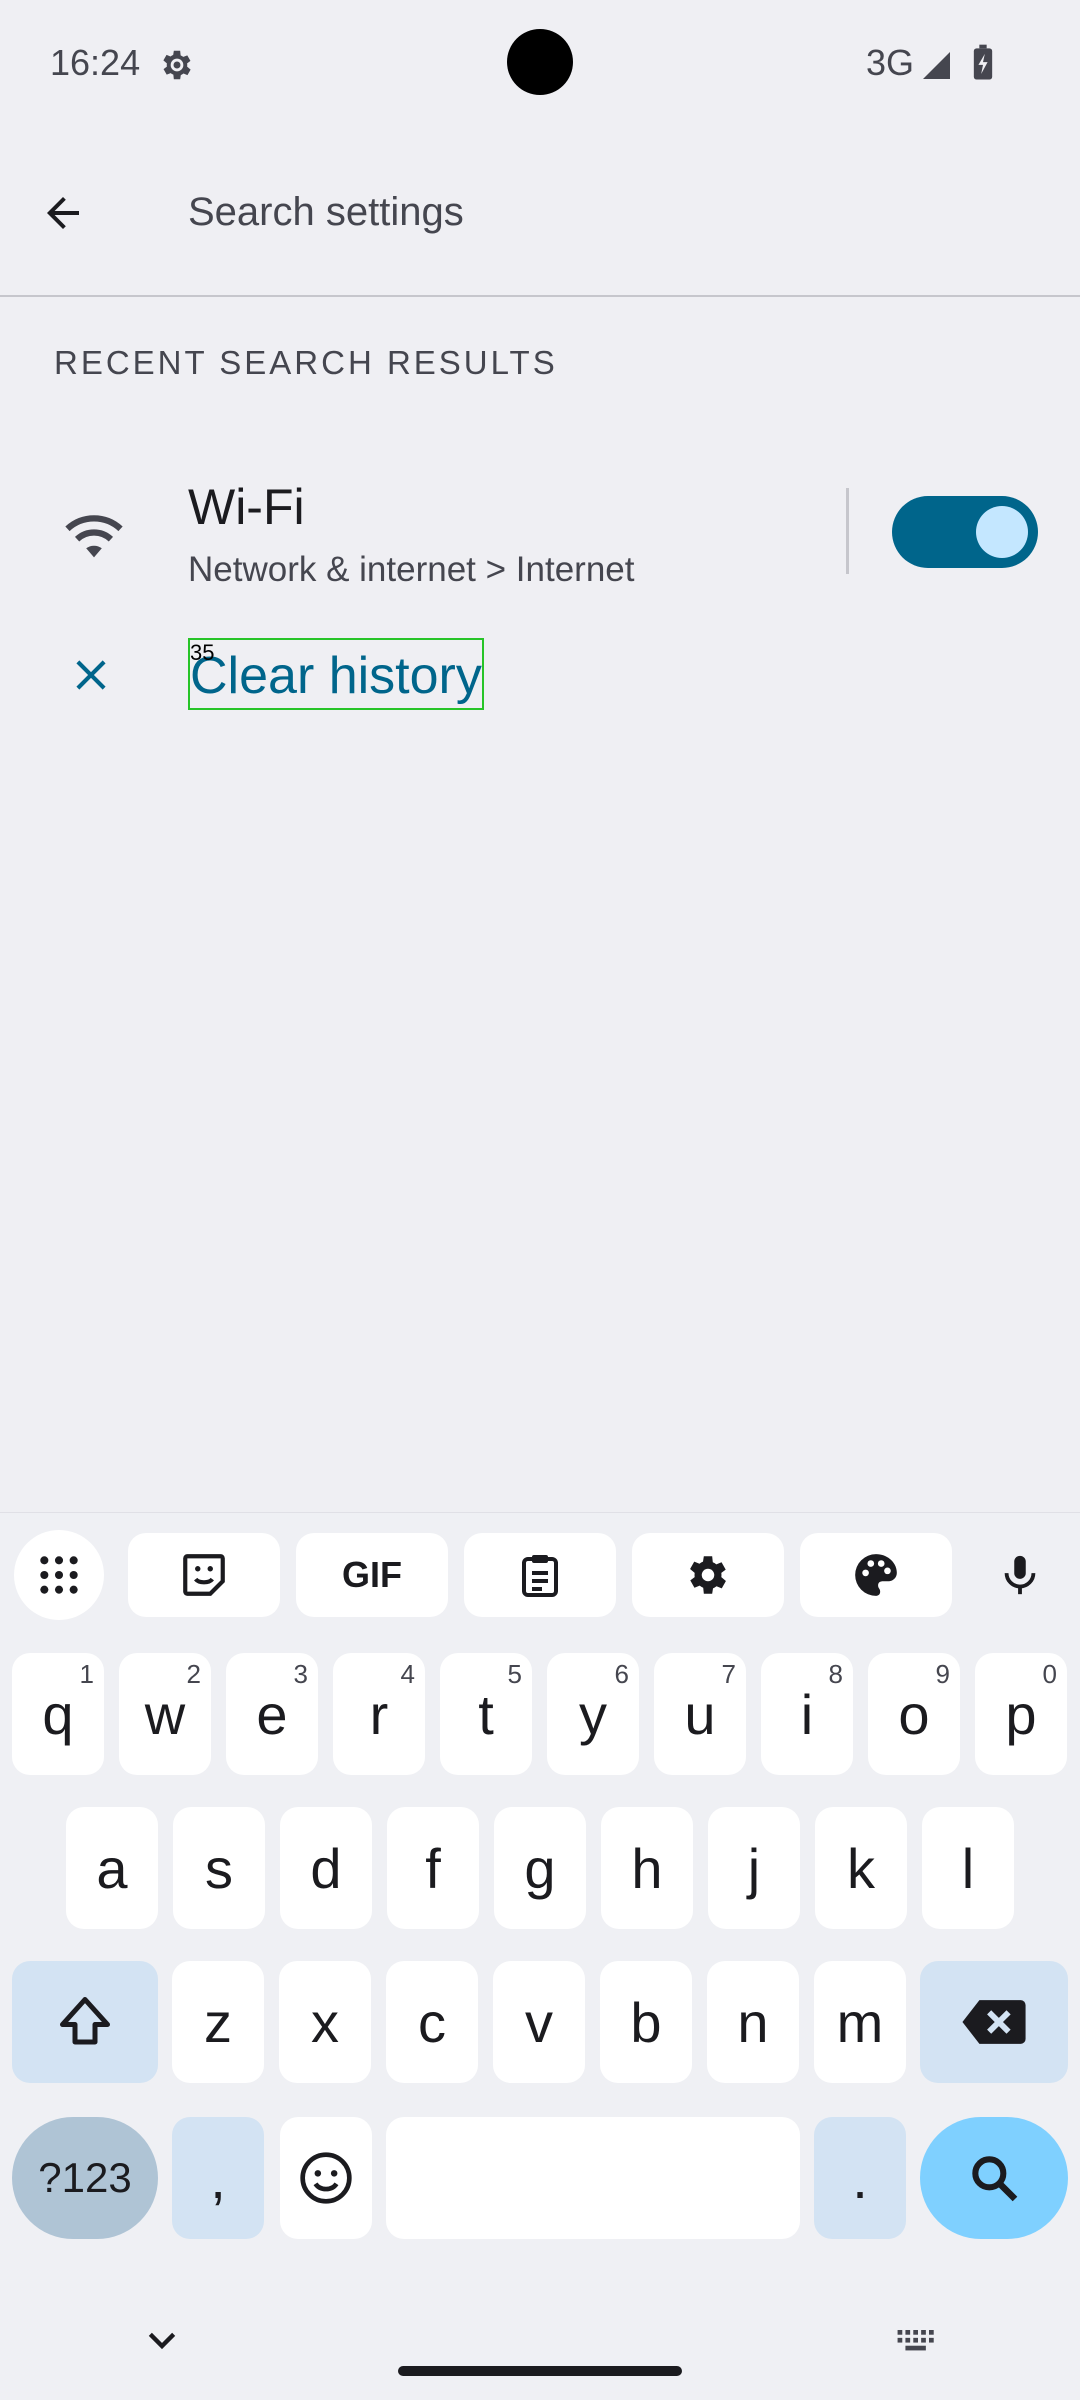 The image size is (1080, 2400). I want to click on apps-grid-icon, so click(59, 1575).